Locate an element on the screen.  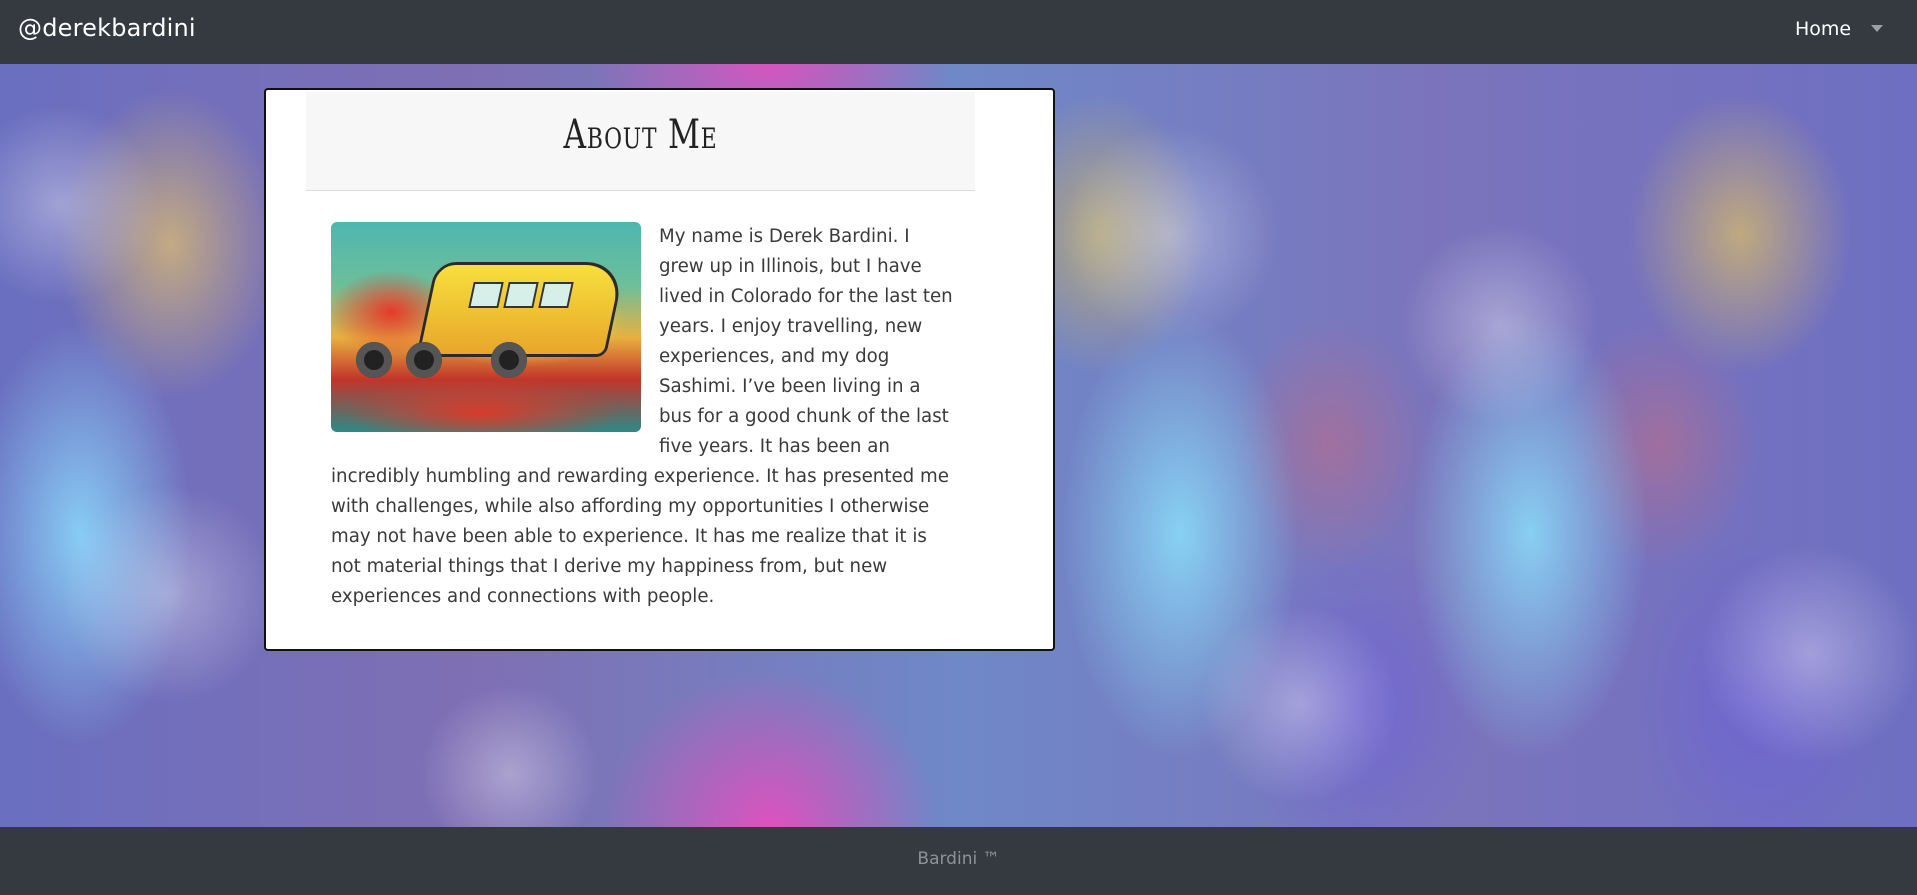
bus-photo is located at coordinates (486, 327).